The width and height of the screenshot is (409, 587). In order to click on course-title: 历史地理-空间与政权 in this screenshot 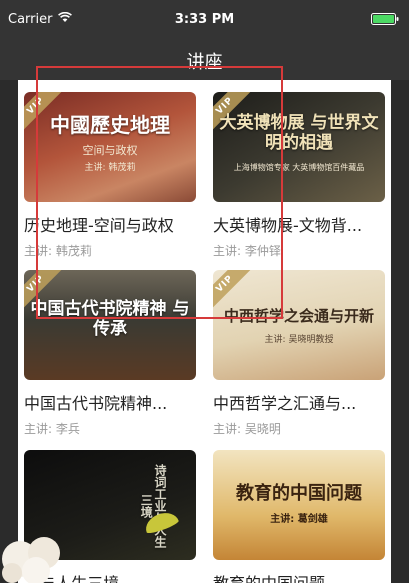, I will do `click(110, 224)`.